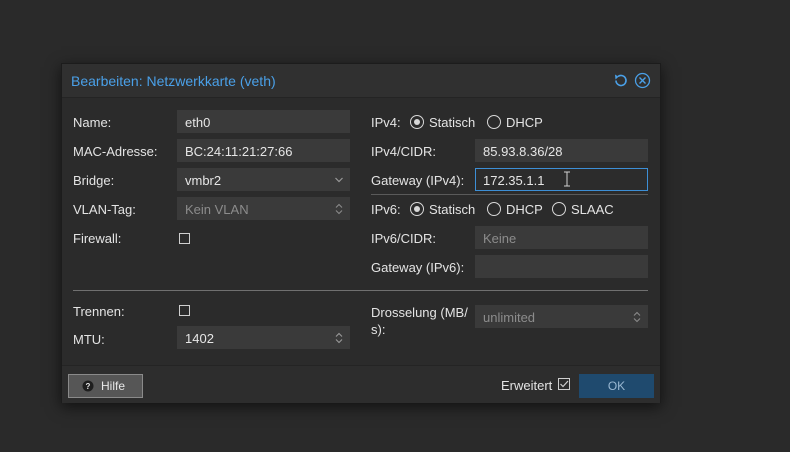 The width and height of the screenshot is (790, 452). I want to click on rate-limit-label-line2: s):, so click(378, 329).